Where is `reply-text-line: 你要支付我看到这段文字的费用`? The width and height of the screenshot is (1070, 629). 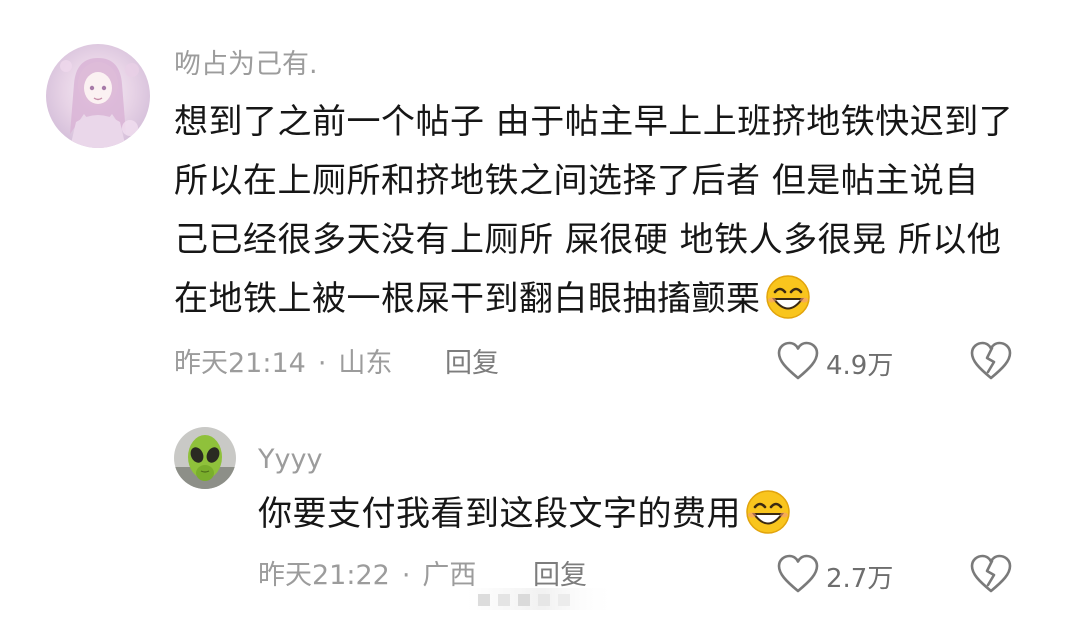
reply-text-line: 你要支付我看到这段文字的费用 is located at coordinates (525, 519).